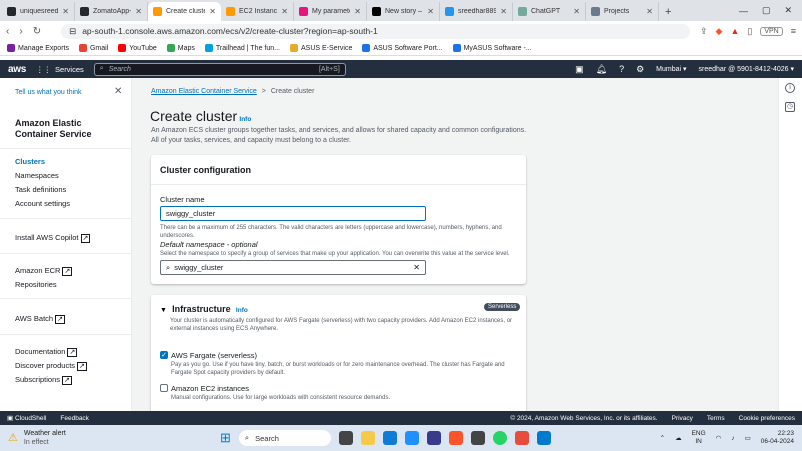  Describe the element at coordinates (455, 438) in the screenshot. I see `brave-icon` at that location.